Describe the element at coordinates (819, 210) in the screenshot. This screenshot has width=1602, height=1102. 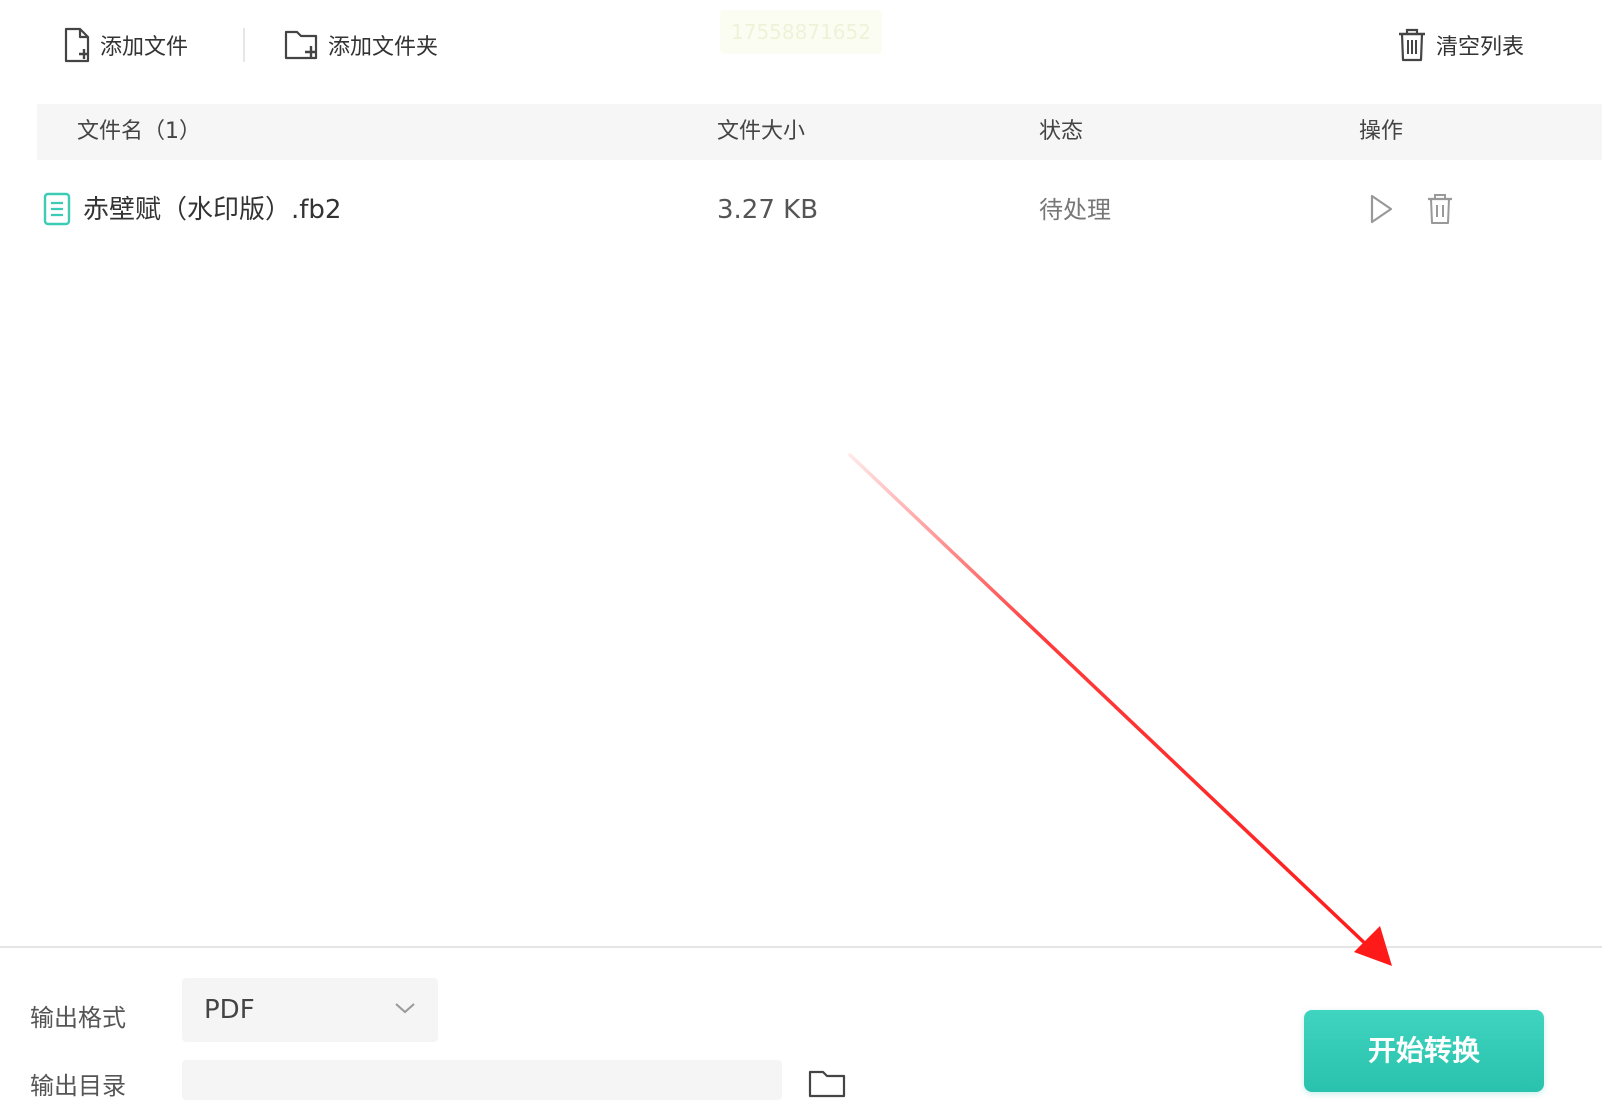
I see `table-row: 赤壁赋（水印版）.fb2 3.27 KB 待处理` at that location.